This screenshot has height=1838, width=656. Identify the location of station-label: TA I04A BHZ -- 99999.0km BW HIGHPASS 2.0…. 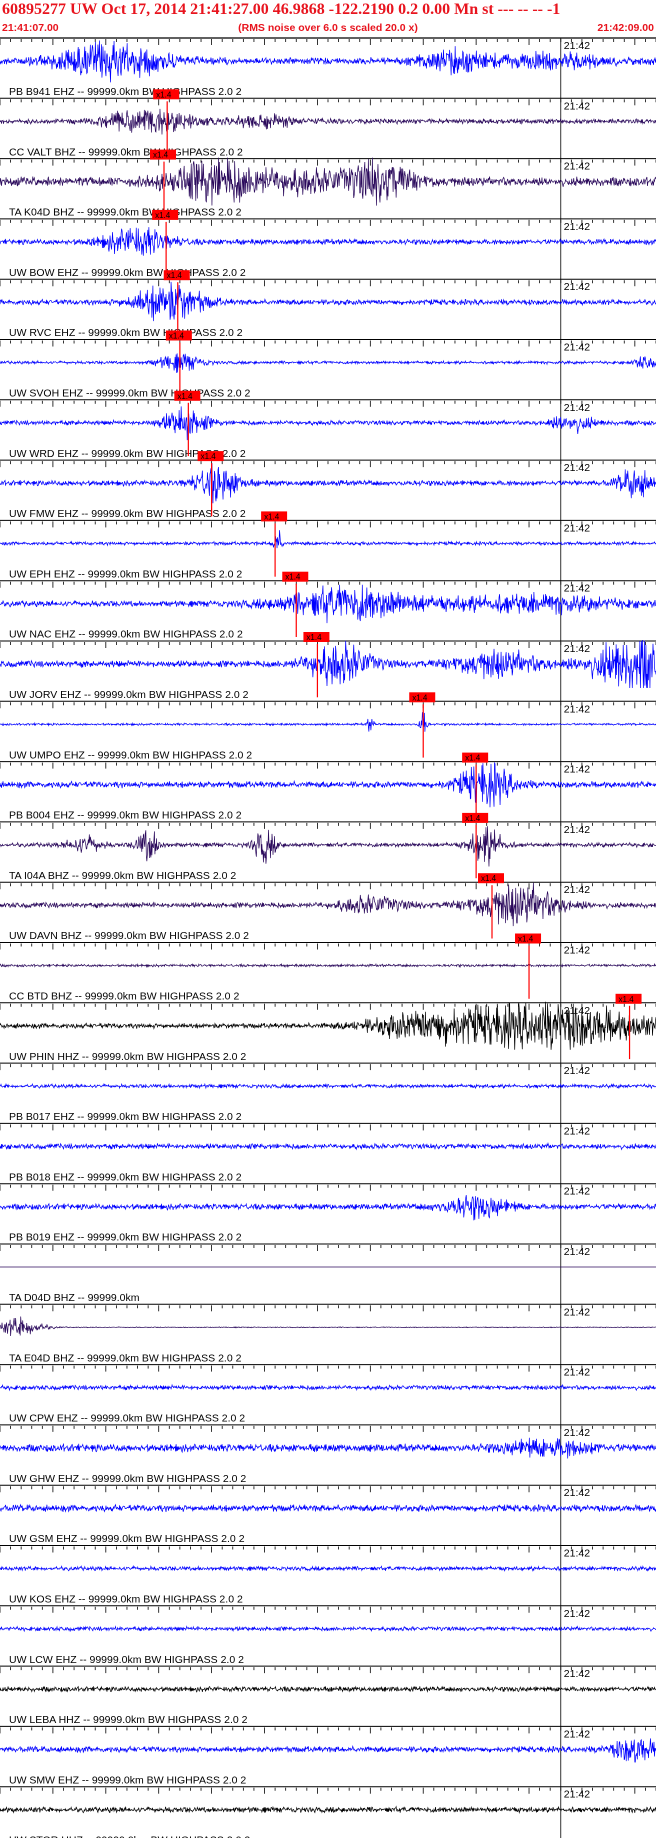
(122, 876).